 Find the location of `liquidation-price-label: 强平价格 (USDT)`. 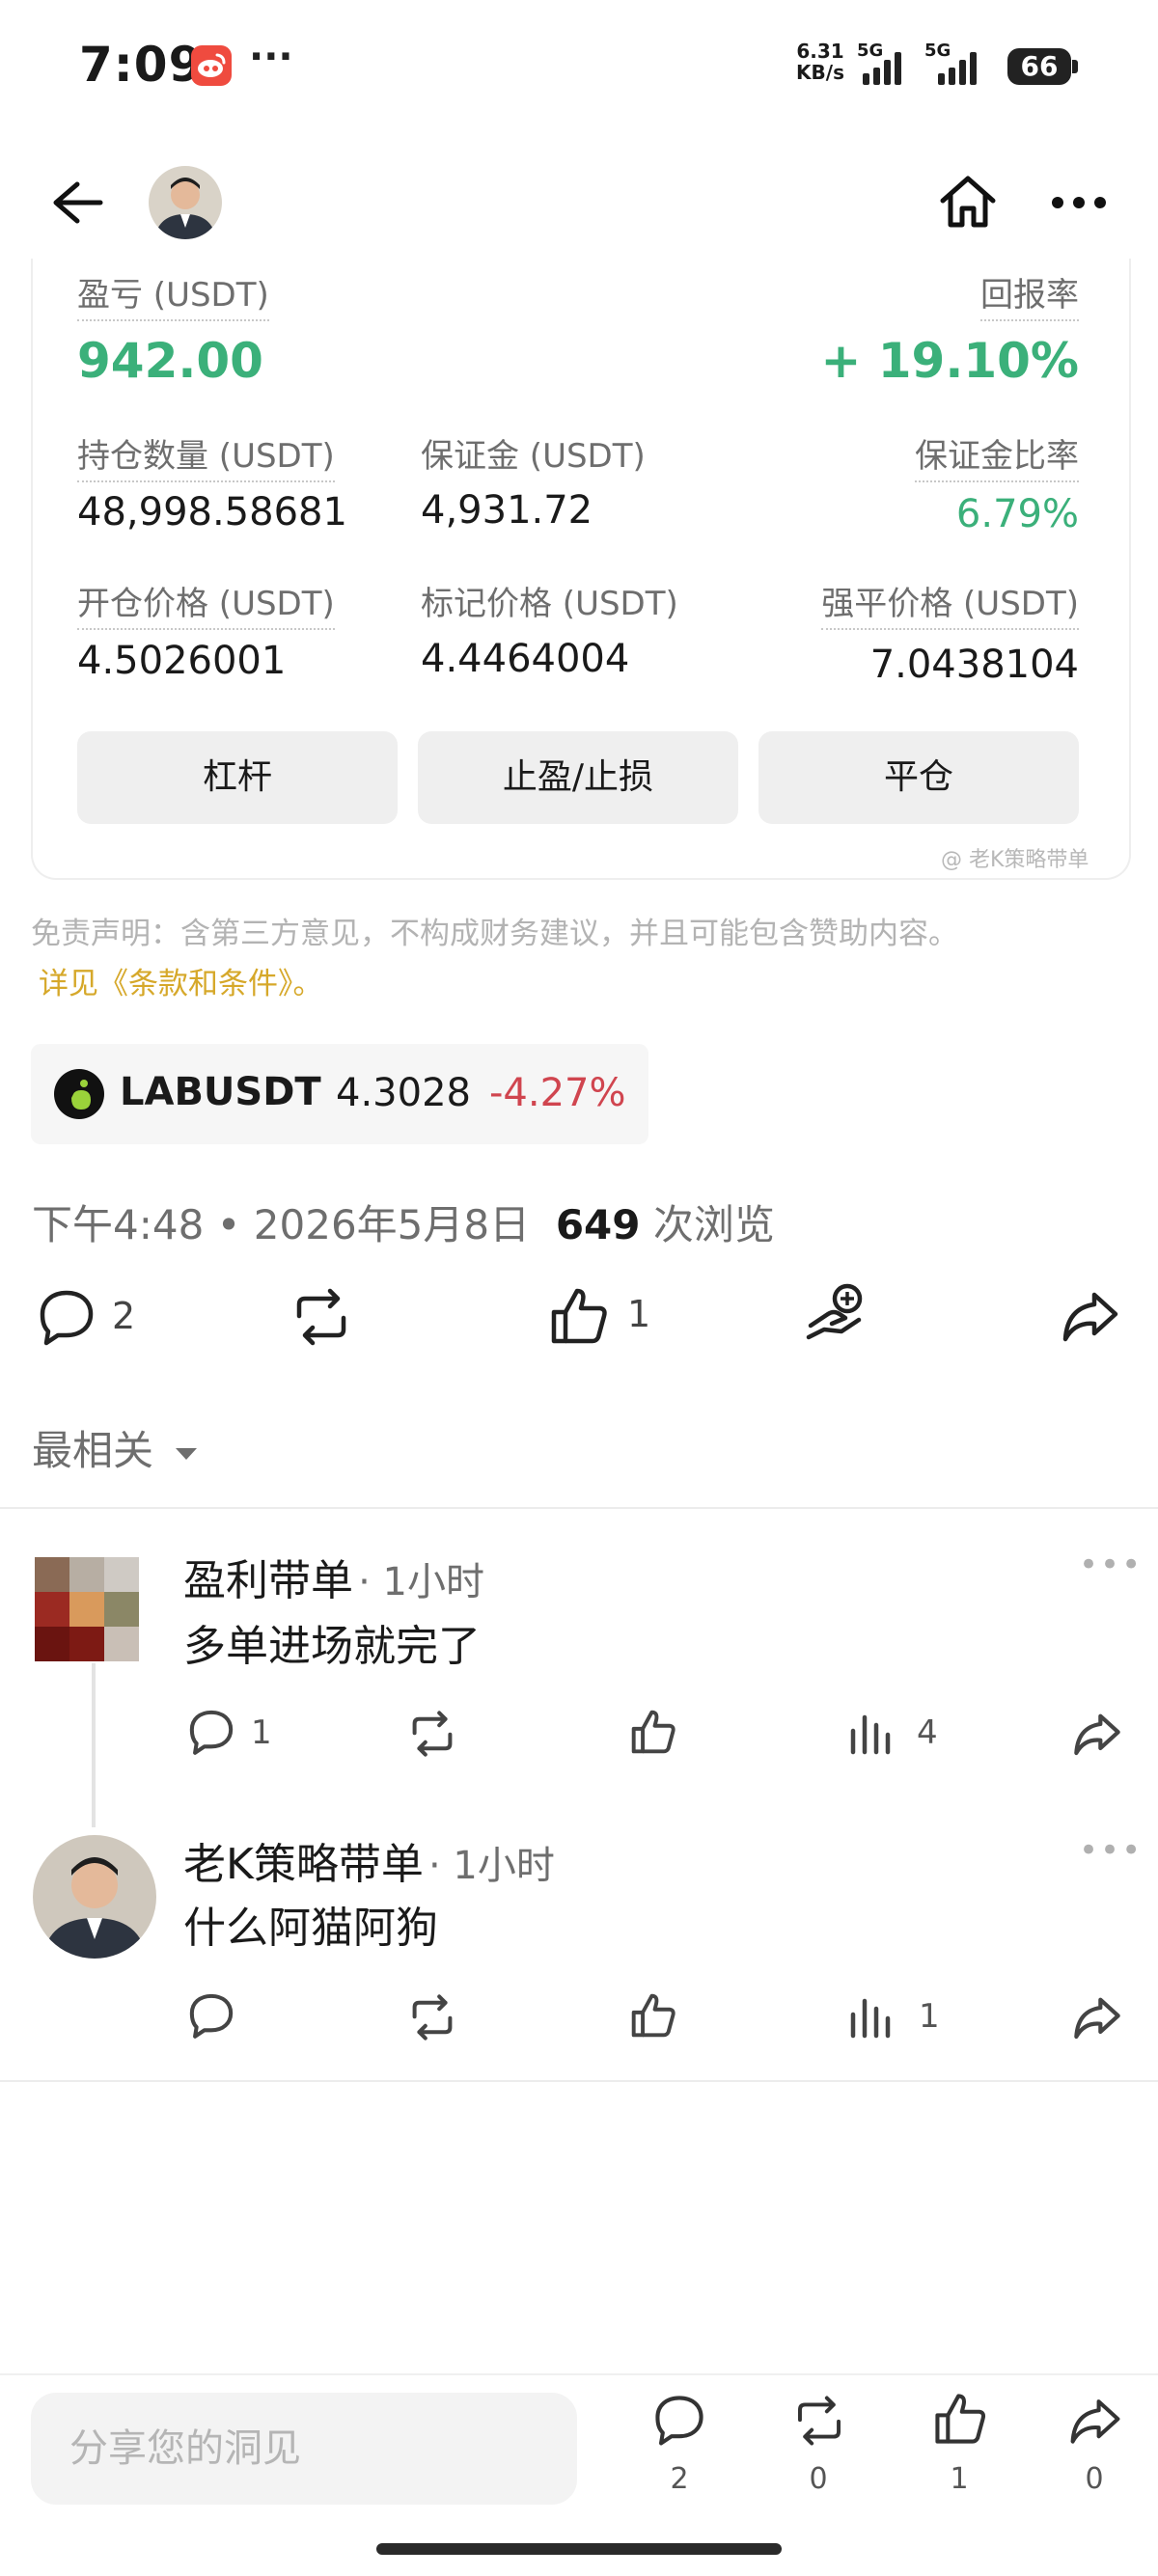

liquidation-price-label: 强平价格 (USDT) is located at coordinates (950, 603).